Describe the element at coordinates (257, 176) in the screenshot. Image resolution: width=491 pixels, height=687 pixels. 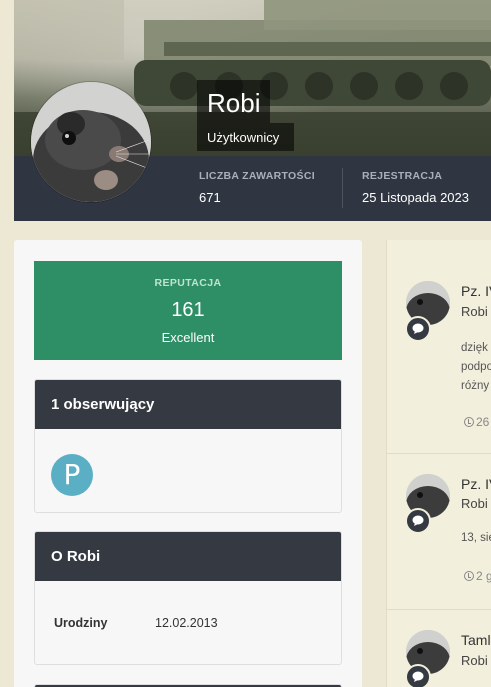
I see `stat-label: Liczba zawartości` at that location.